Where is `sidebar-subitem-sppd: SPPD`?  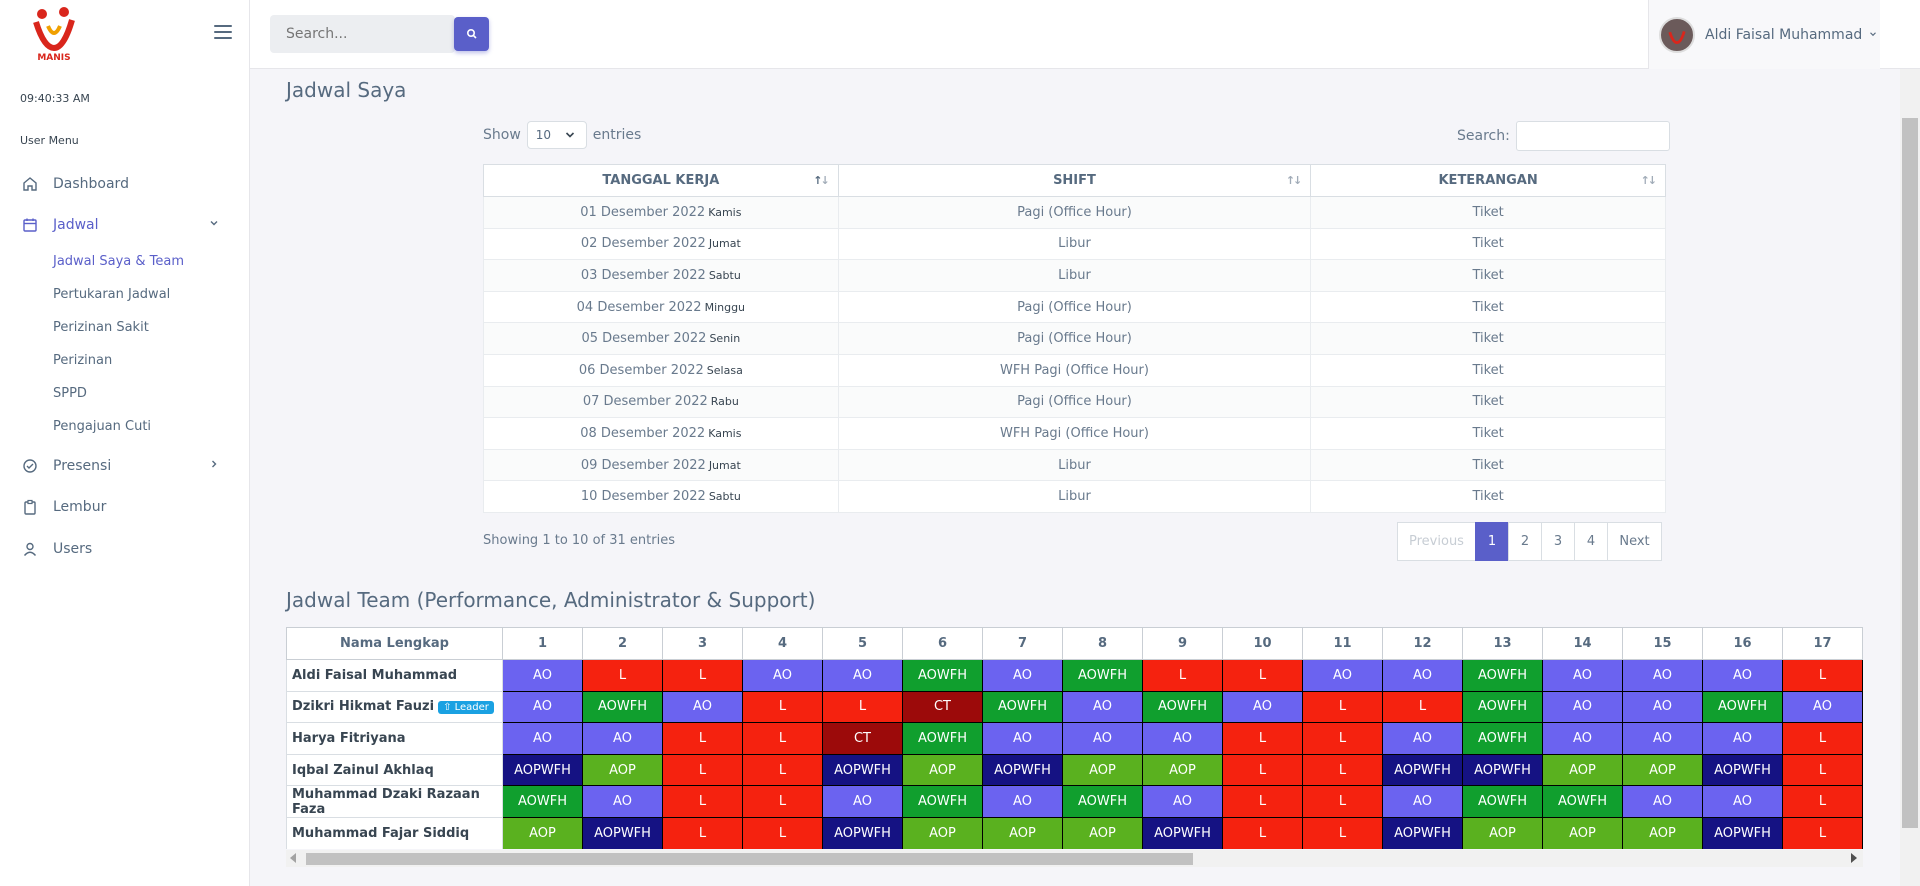 sidebar-subitem-sppd: SPPD is located at coordinates (70, 393).